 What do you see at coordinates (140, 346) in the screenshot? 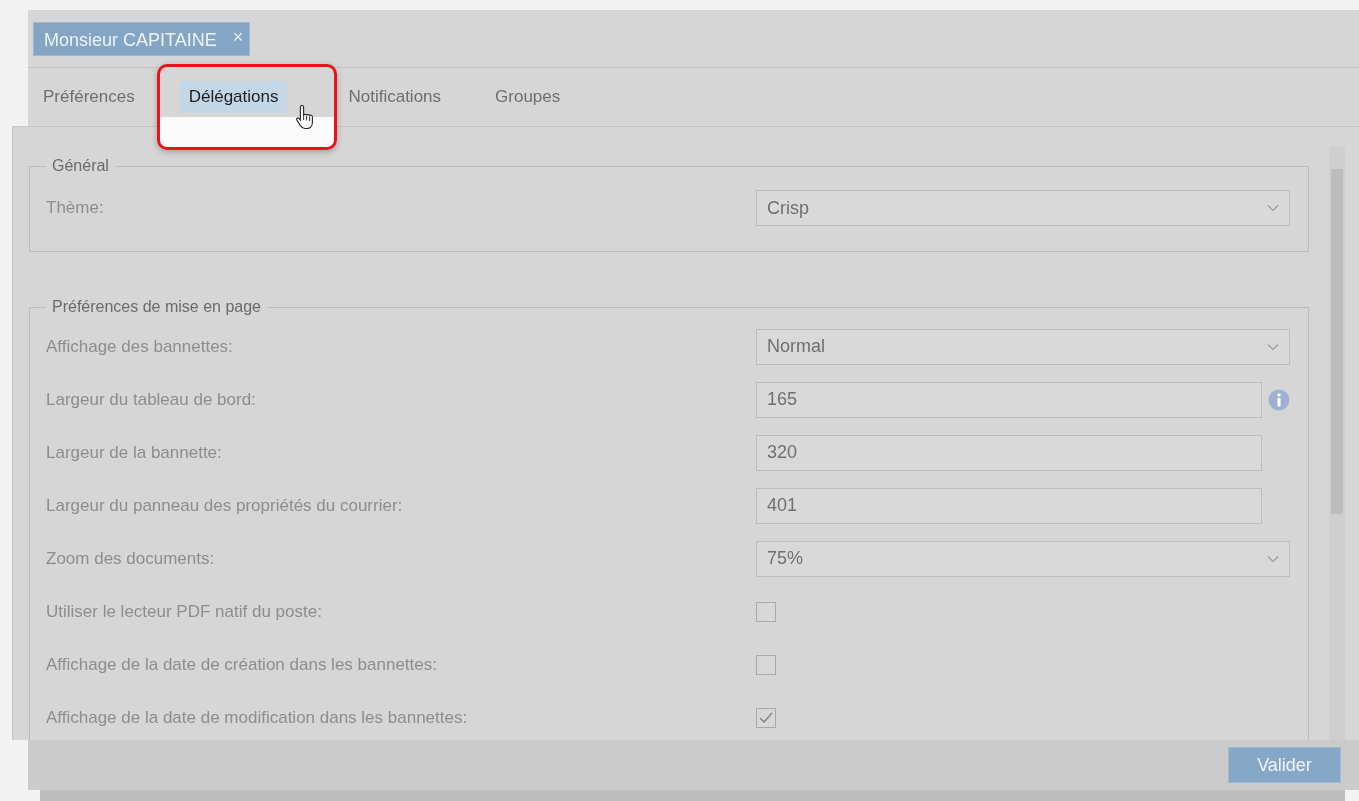
I see `field-label: Affichage des bannettes:` at bounding box center [140, 346].